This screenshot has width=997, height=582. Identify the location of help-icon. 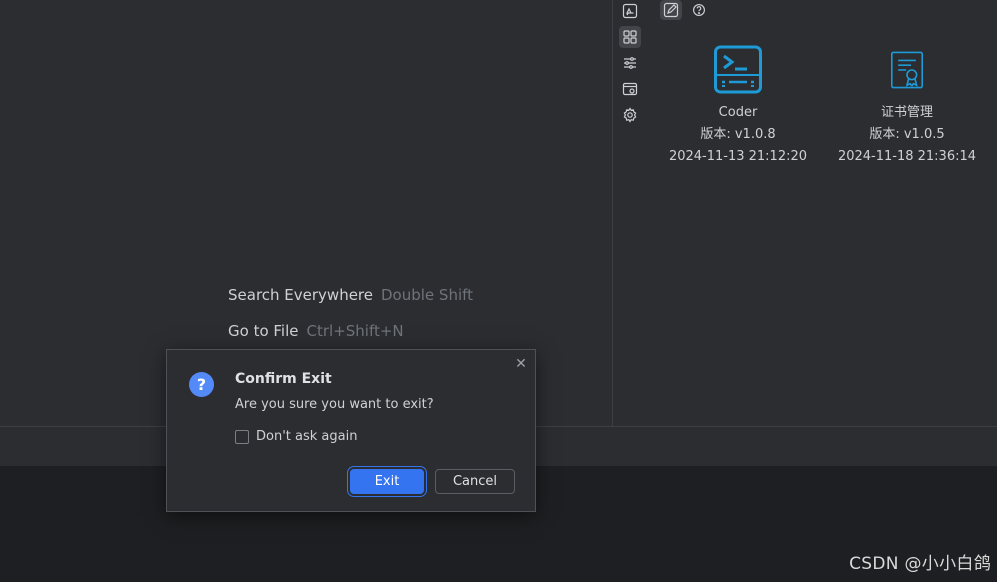
(699, 10).